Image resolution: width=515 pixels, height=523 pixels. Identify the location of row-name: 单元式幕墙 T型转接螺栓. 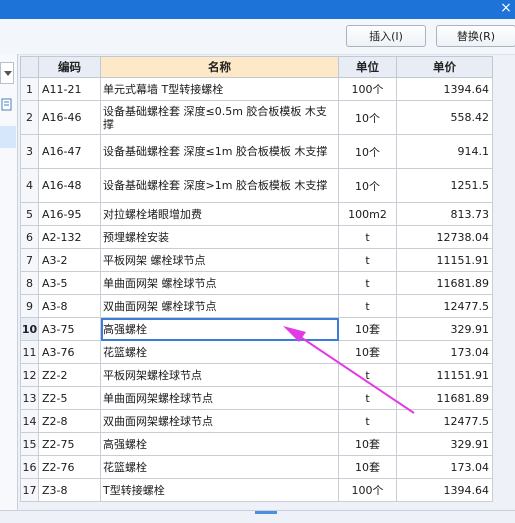
(219, 89).